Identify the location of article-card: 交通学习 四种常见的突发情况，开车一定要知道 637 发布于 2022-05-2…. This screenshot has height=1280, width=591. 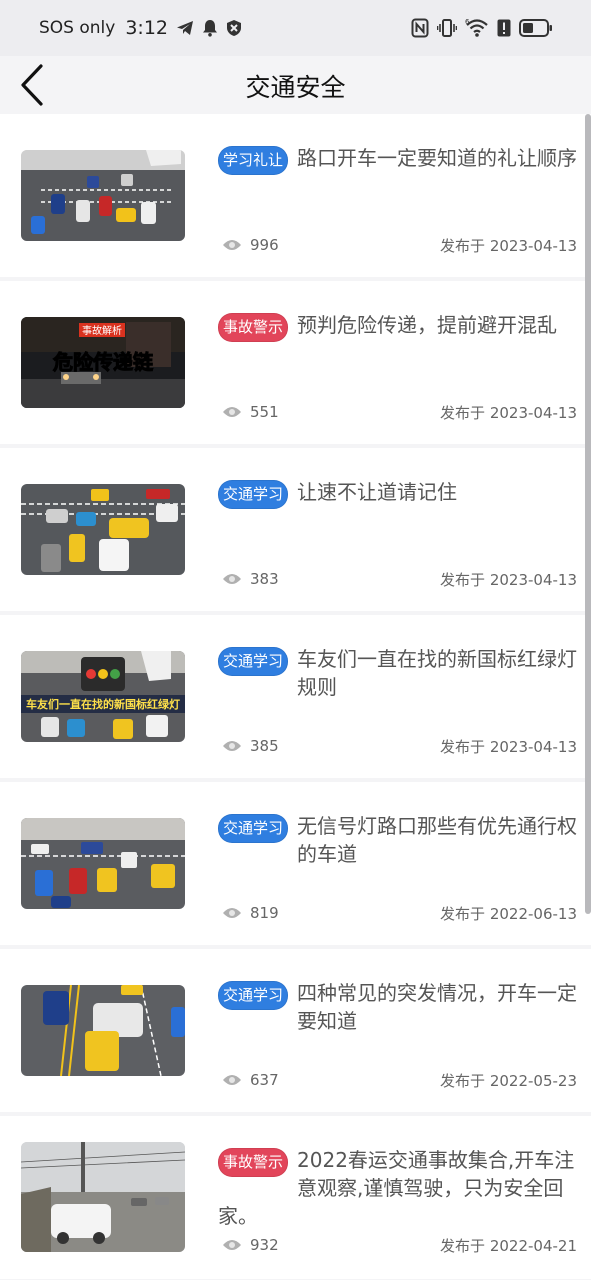
(295, 1030).